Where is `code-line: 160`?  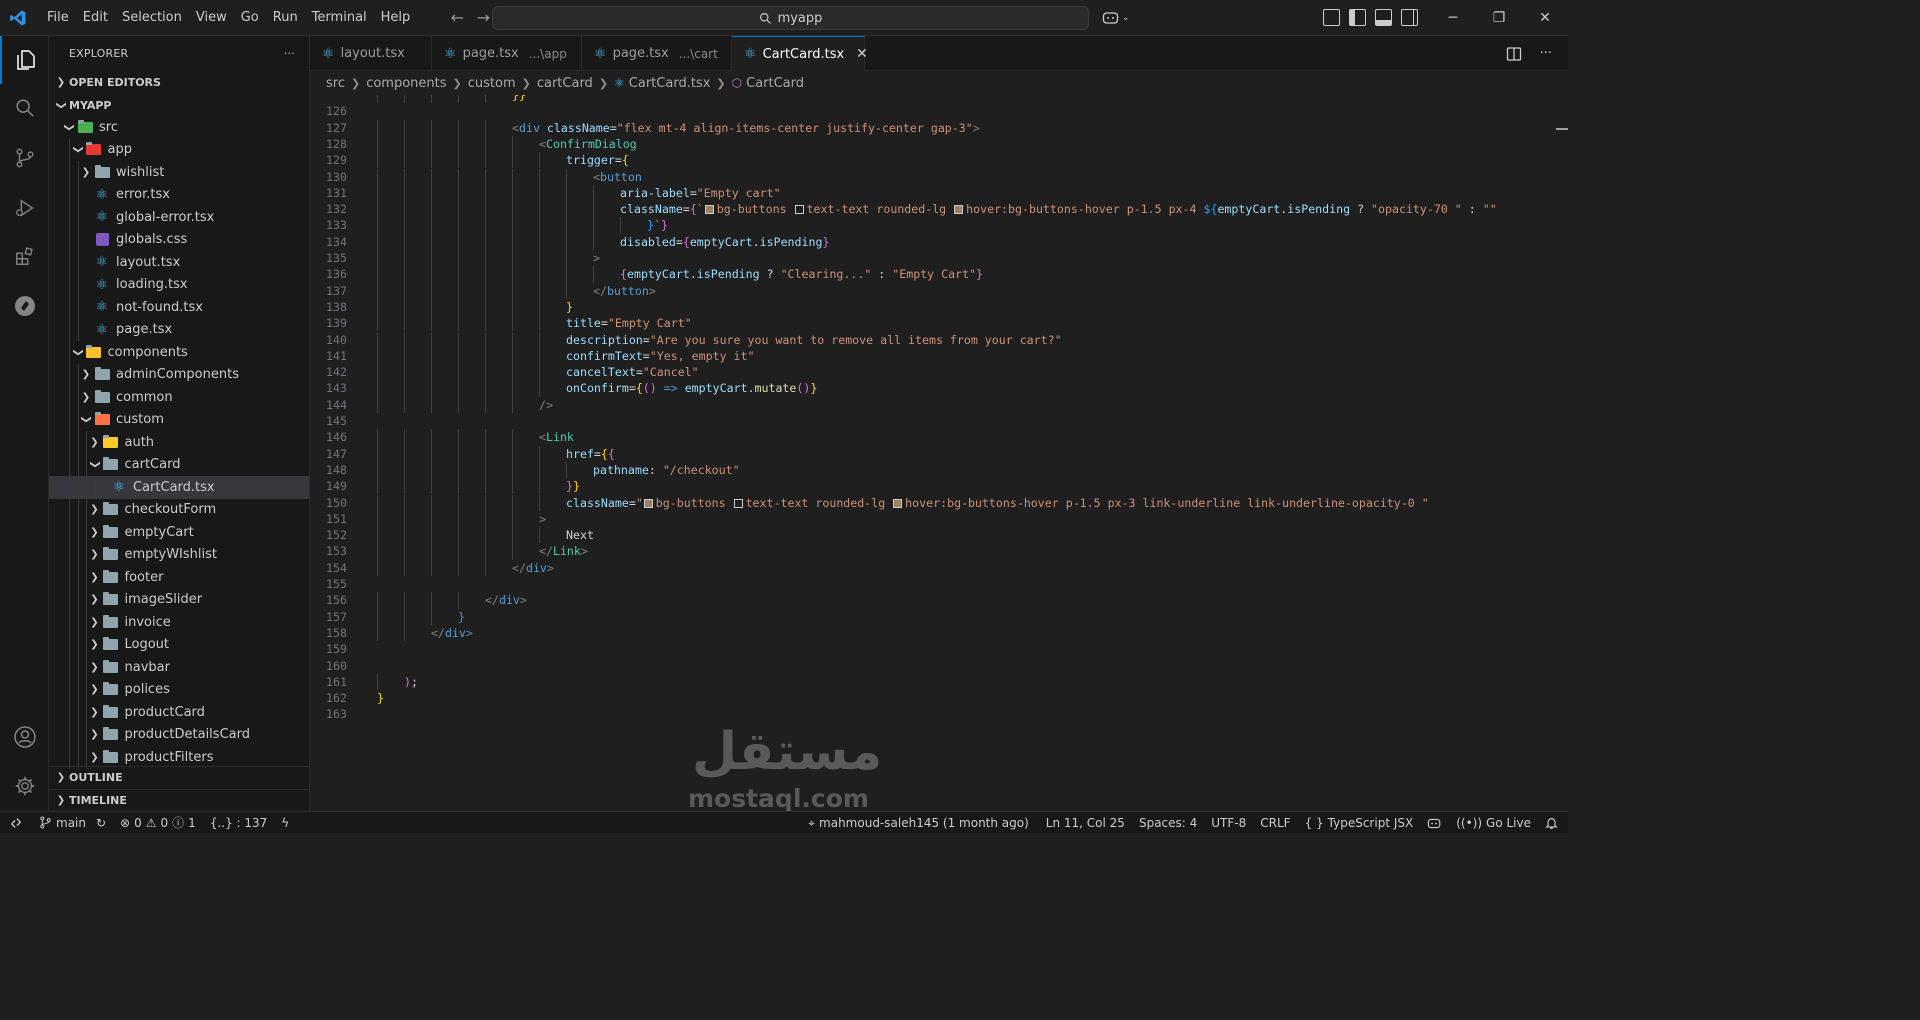 code-line: 160 is located at coordinates (930, 666).